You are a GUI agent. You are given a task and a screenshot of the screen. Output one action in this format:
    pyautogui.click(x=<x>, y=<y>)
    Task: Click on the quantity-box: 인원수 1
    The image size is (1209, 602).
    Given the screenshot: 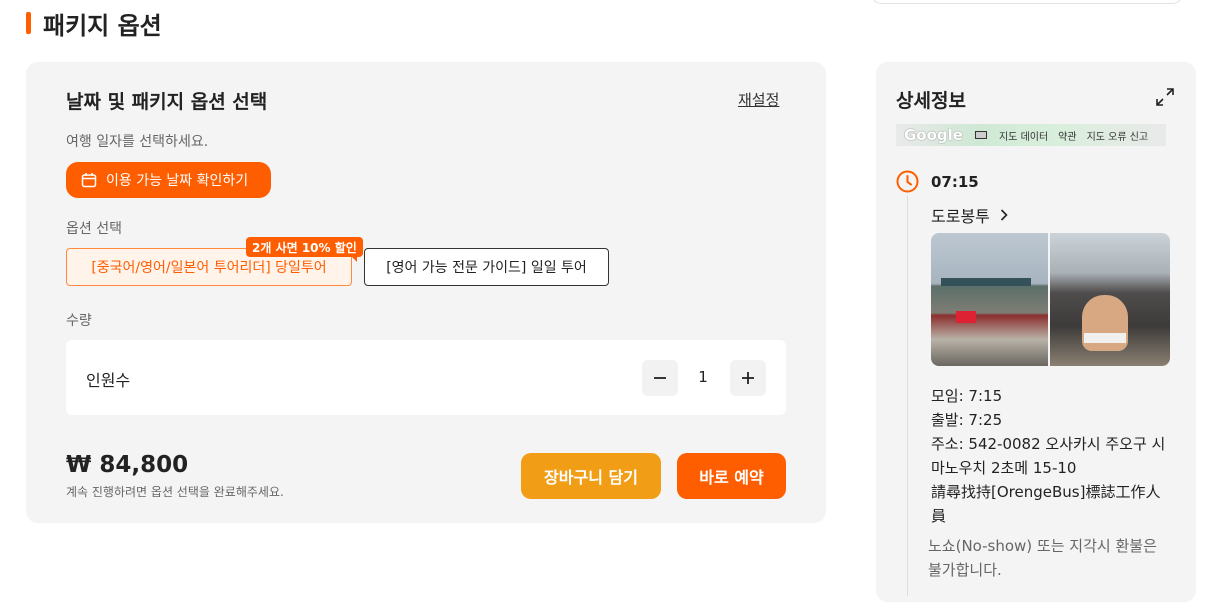 What is the action you would take?
    pyautogui.click(x=426, y=377)
    